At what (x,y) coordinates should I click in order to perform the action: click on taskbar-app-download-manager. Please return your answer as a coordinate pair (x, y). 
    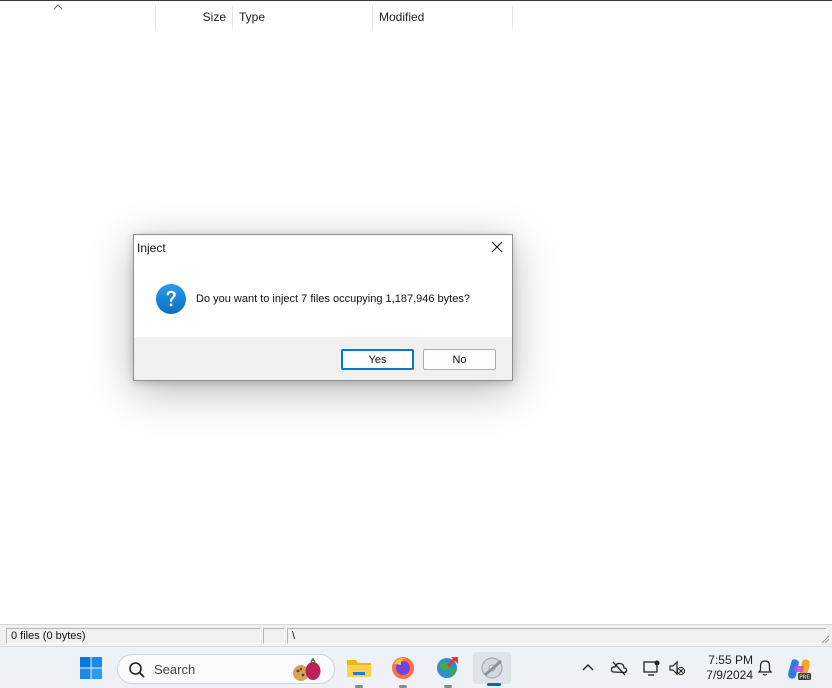
    Looking at the image, I should click on (448, 671).